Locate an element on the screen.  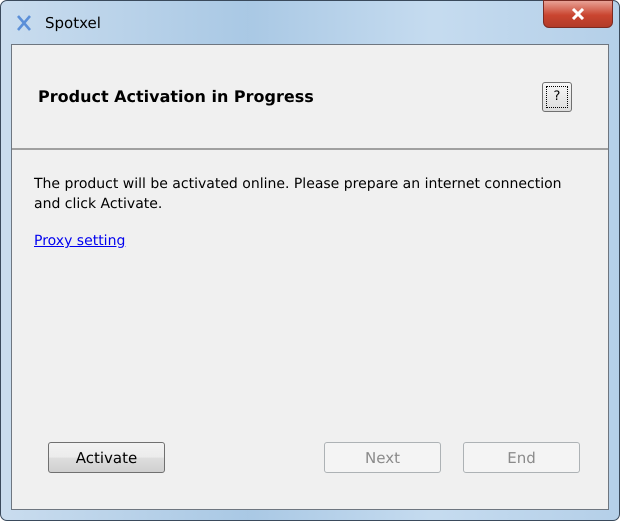
dialog-button: Activate is located at coordinates (106, 457).